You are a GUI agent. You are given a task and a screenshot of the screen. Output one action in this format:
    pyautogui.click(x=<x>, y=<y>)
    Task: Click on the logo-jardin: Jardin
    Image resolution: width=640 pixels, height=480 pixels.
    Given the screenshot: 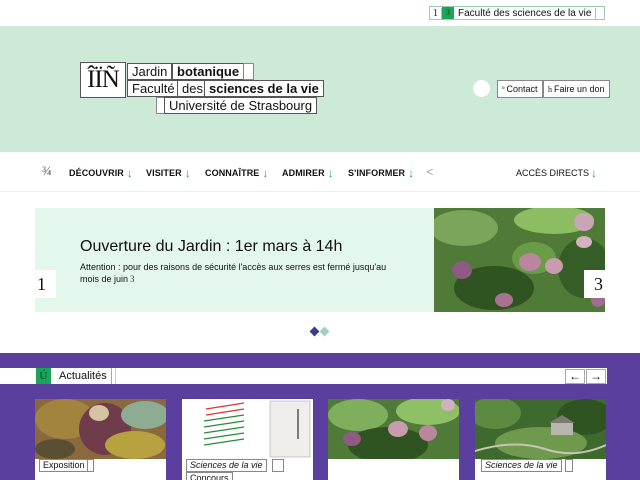 What is the action you would take?
    pyautogui.click(x=150, y=71)
    